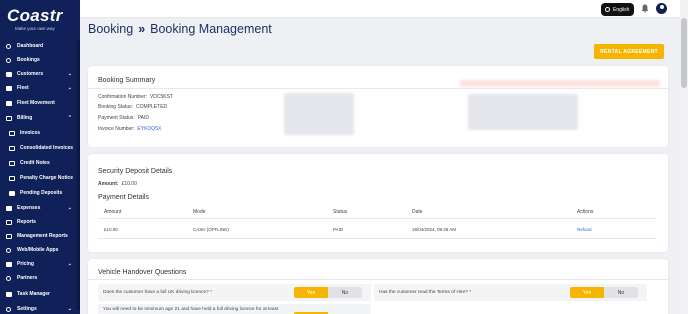  Describe the element at coordinates (47, 148) in the screenshot. I see `sidebar-item-label: Consolidated Invoices` at that location.